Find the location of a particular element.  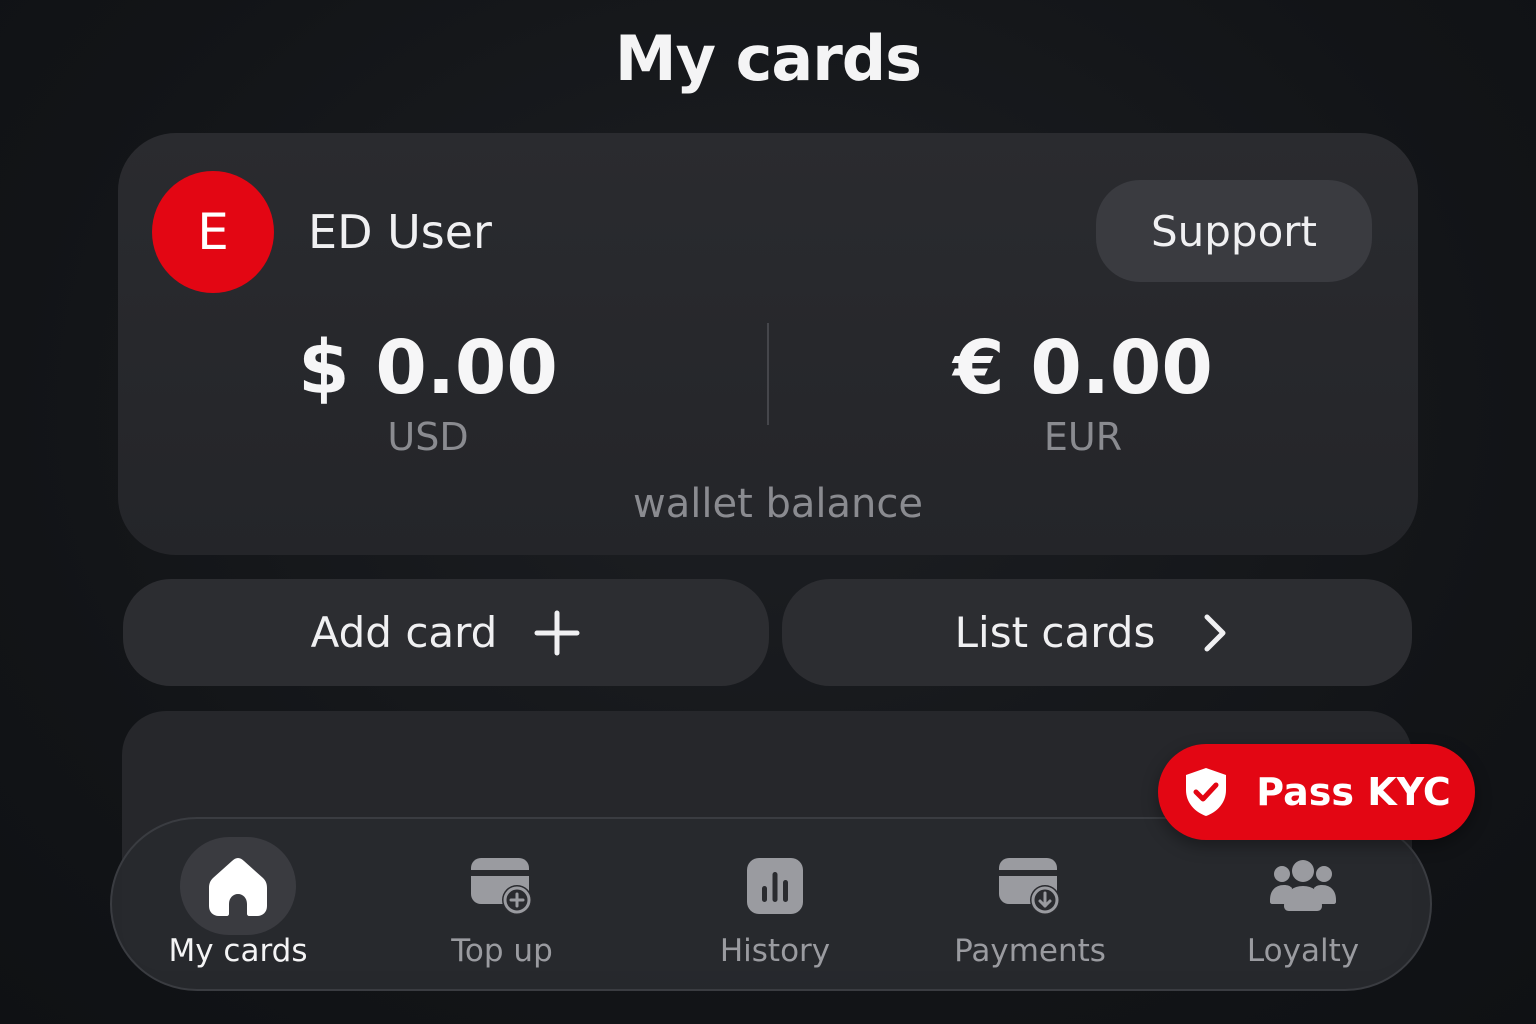

card-plus-icon is located at coordinates (502, 886).